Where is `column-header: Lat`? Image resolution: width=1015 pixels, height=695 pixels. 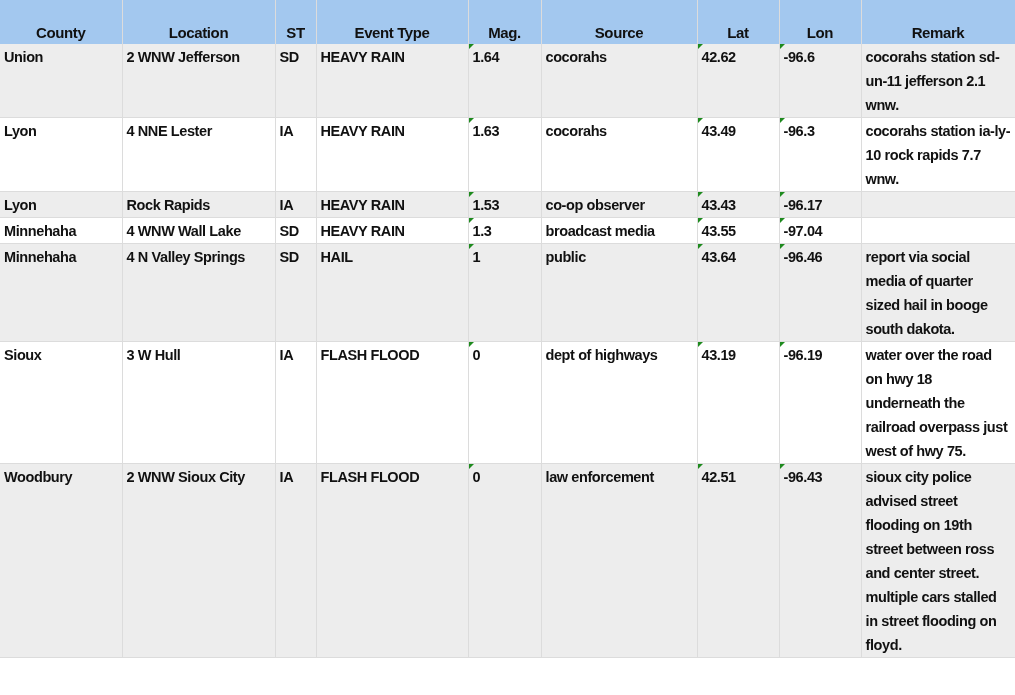
column-header: Lat is located at coordinates (738, 22).